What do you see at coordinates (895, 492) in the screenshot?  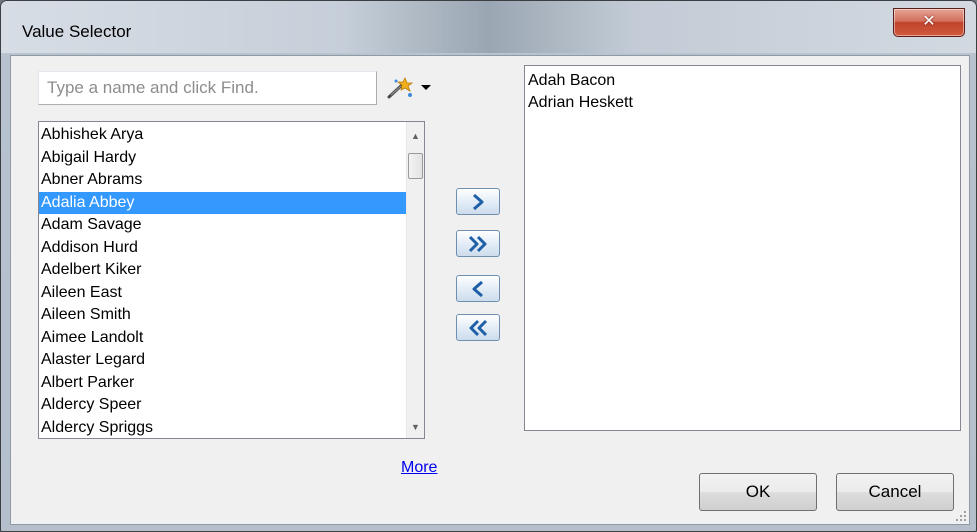 I see `cancel-button: Cancel` at bounding box center [895, 492].